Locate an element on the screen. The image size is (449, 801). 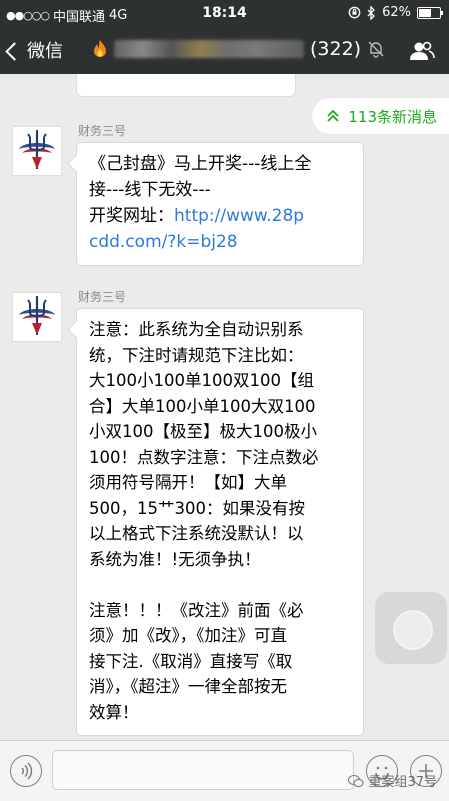
status-right: 62% is located at coordinates (395, 12).